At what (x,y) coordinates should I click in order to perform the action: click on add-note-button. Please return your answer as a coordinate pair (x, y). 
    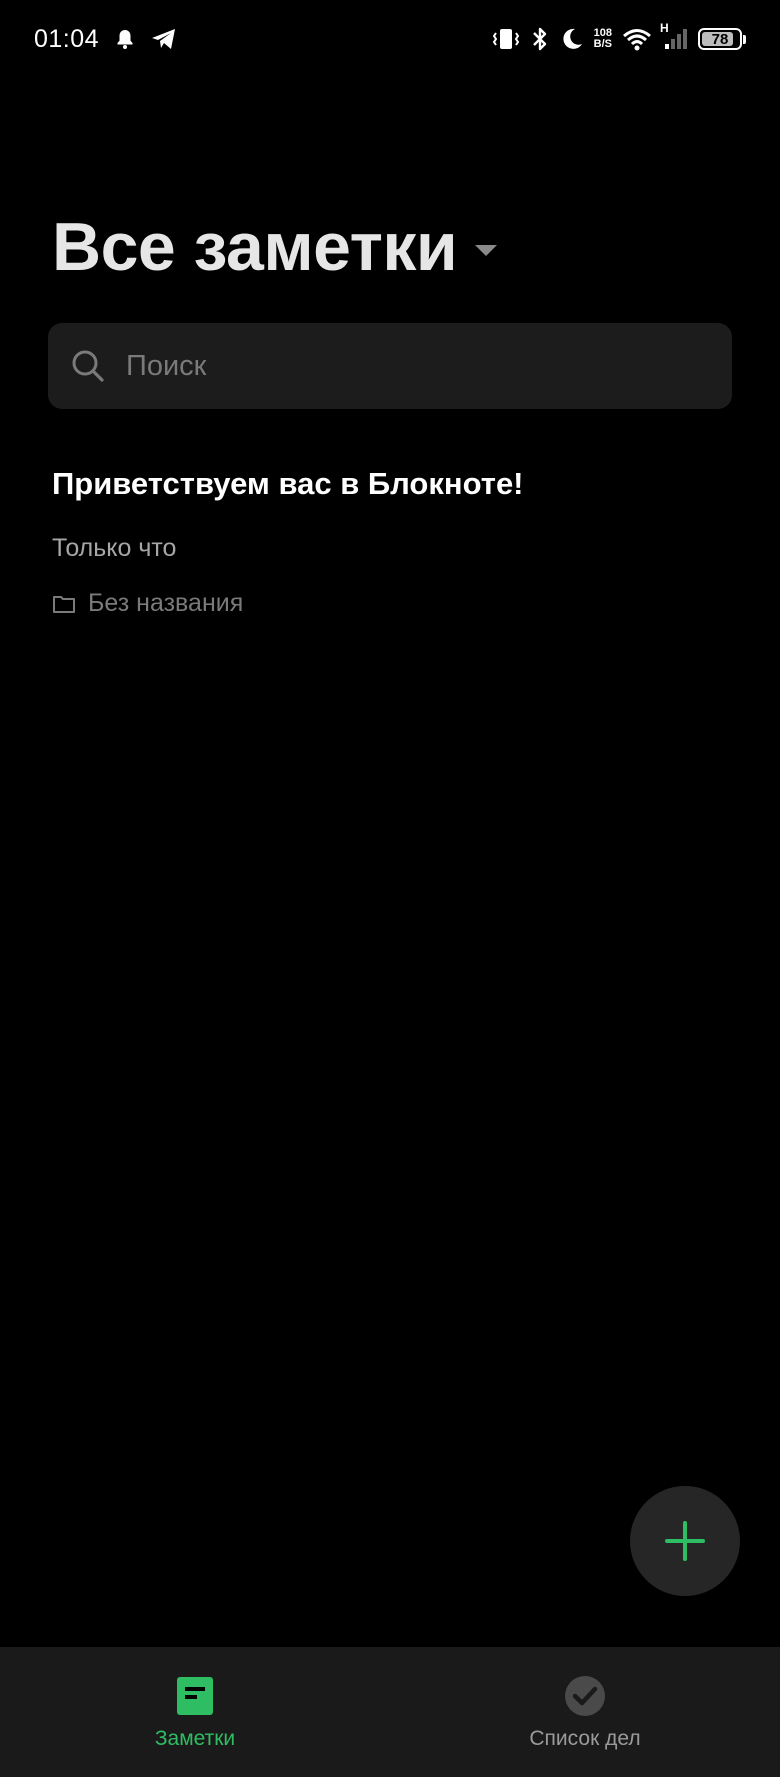
    Looking at the image, I should click on (685, 1541).